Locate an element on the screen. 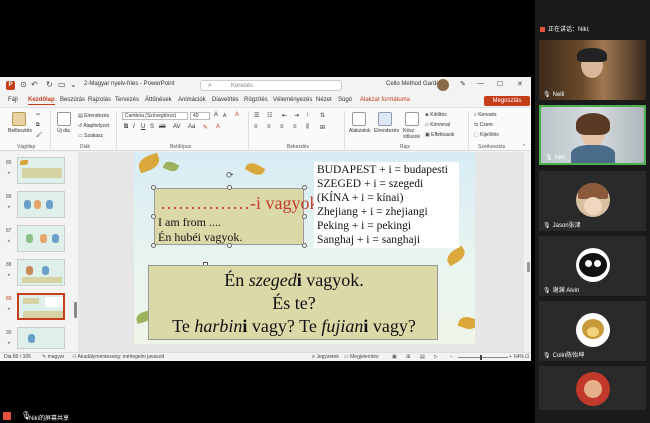 The height and width of the screenshot is (423, 650). redo-icon: ↻ is located at coordinates (49, 84).